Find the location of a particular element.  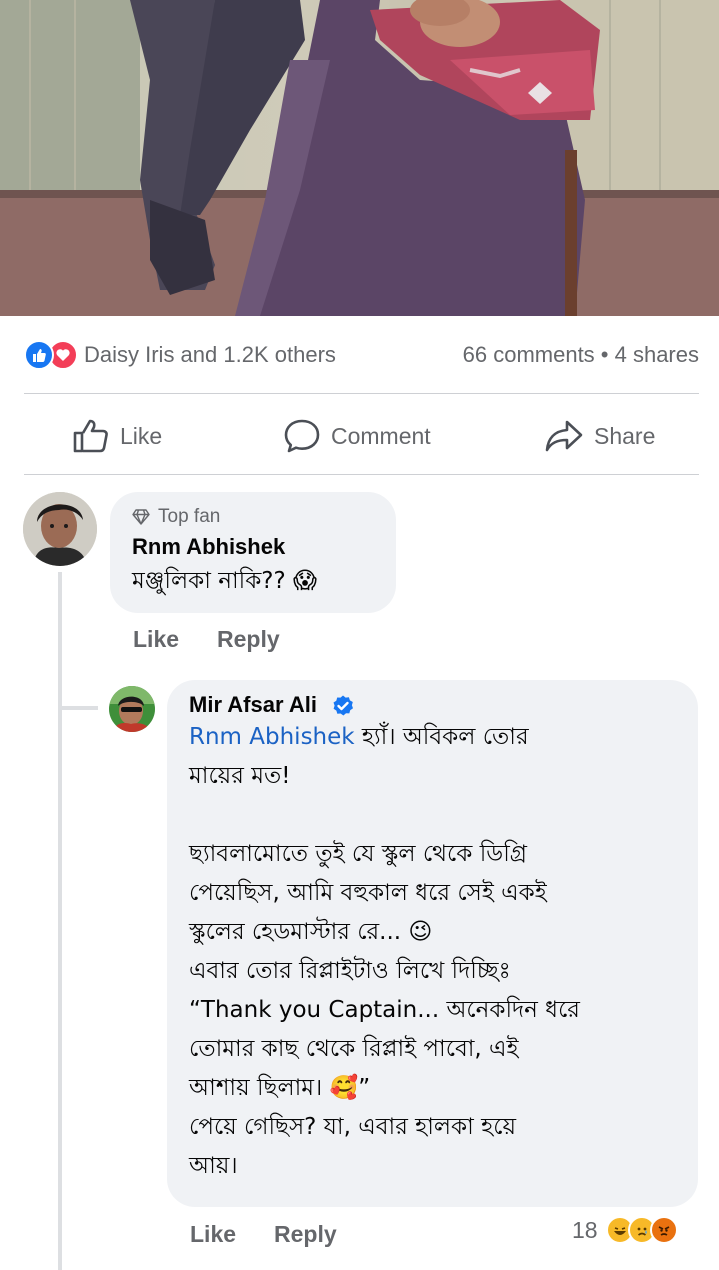

top-fan-label: Top fan is located at coordinates (189, 516).